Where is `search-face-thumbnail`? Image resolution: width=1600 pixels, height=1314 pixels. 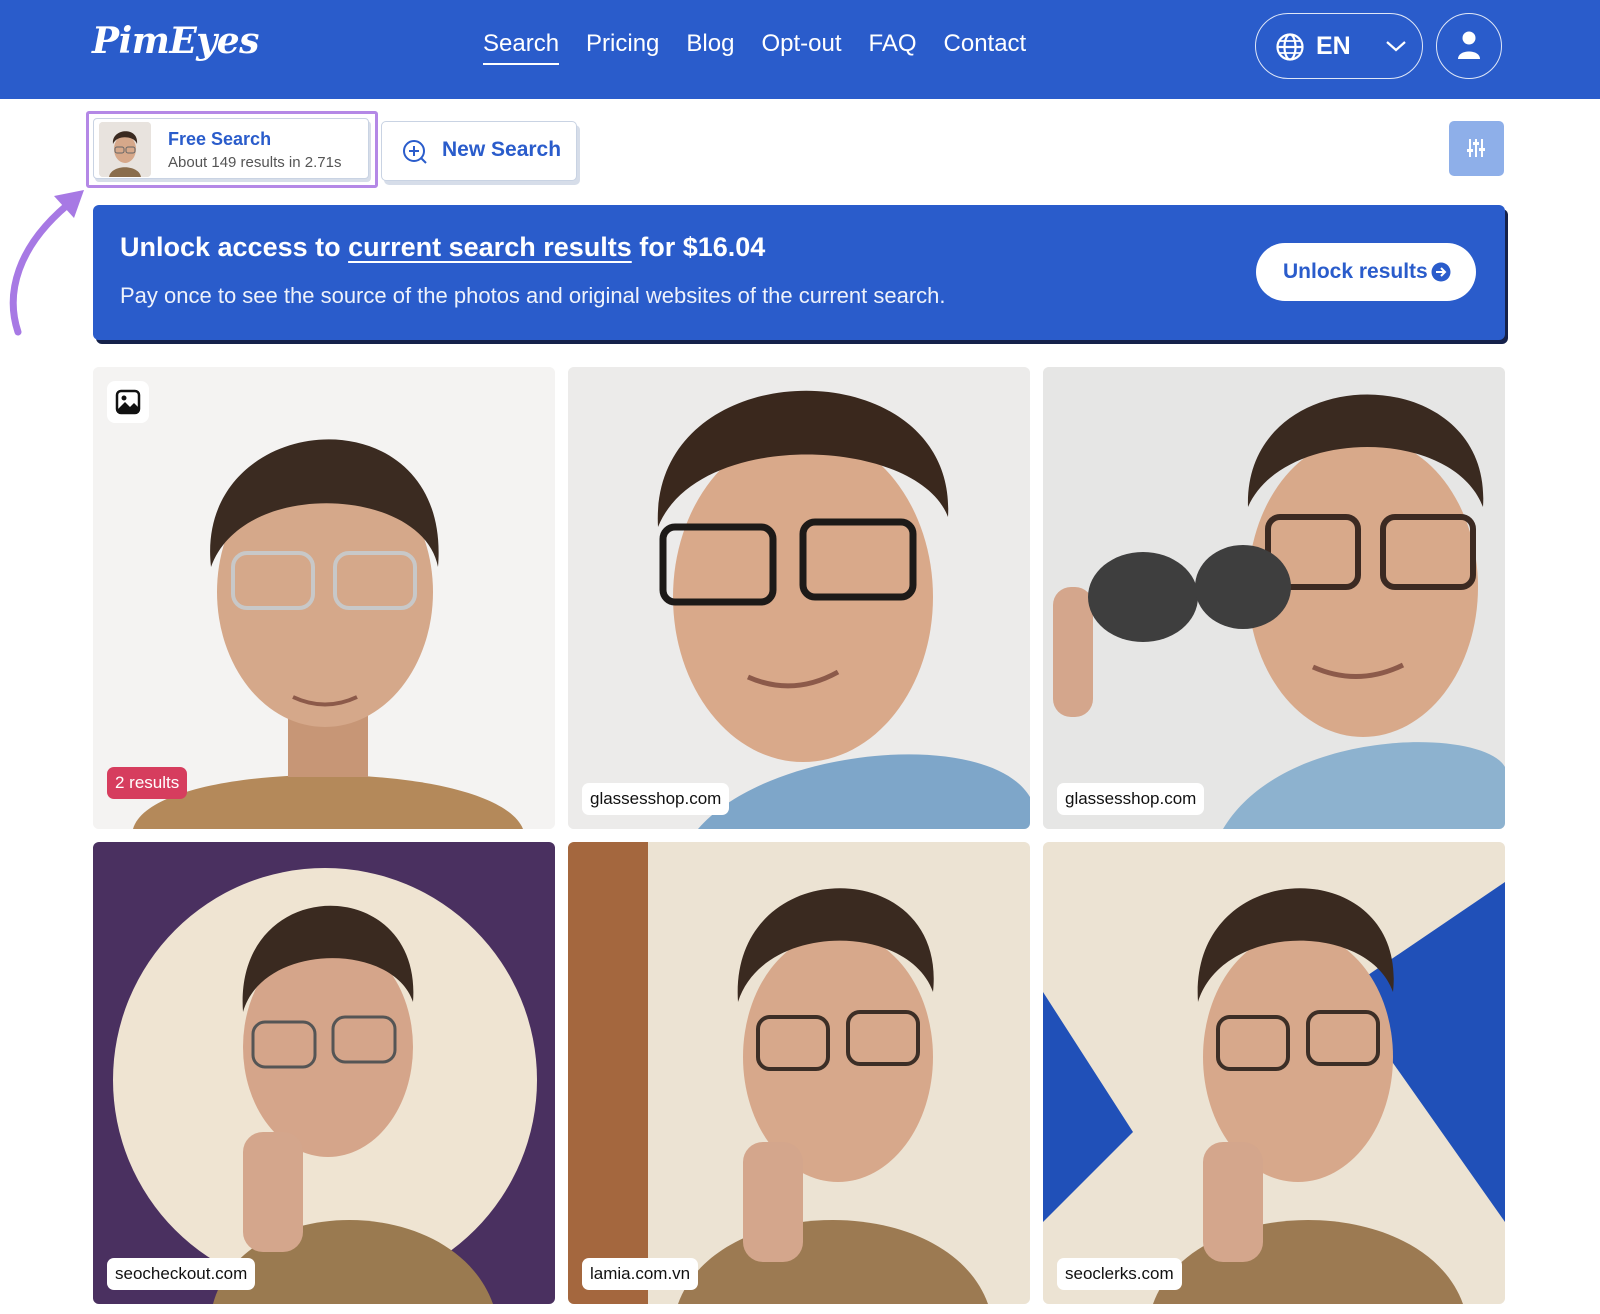
search-face-thumbnail is located at coordinates (125, 149).